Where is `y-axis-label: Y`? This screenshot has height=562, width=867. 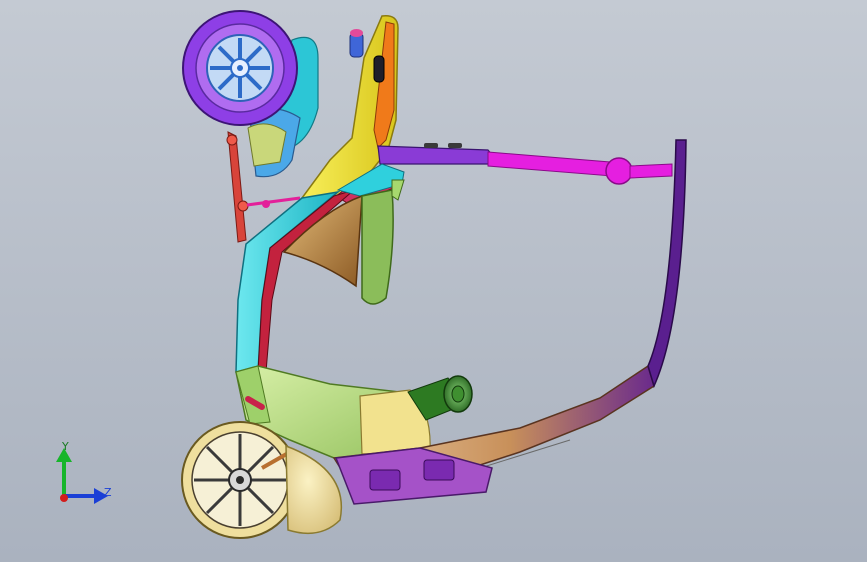
y-axis-label: Y is located at coordinates (65, 446).